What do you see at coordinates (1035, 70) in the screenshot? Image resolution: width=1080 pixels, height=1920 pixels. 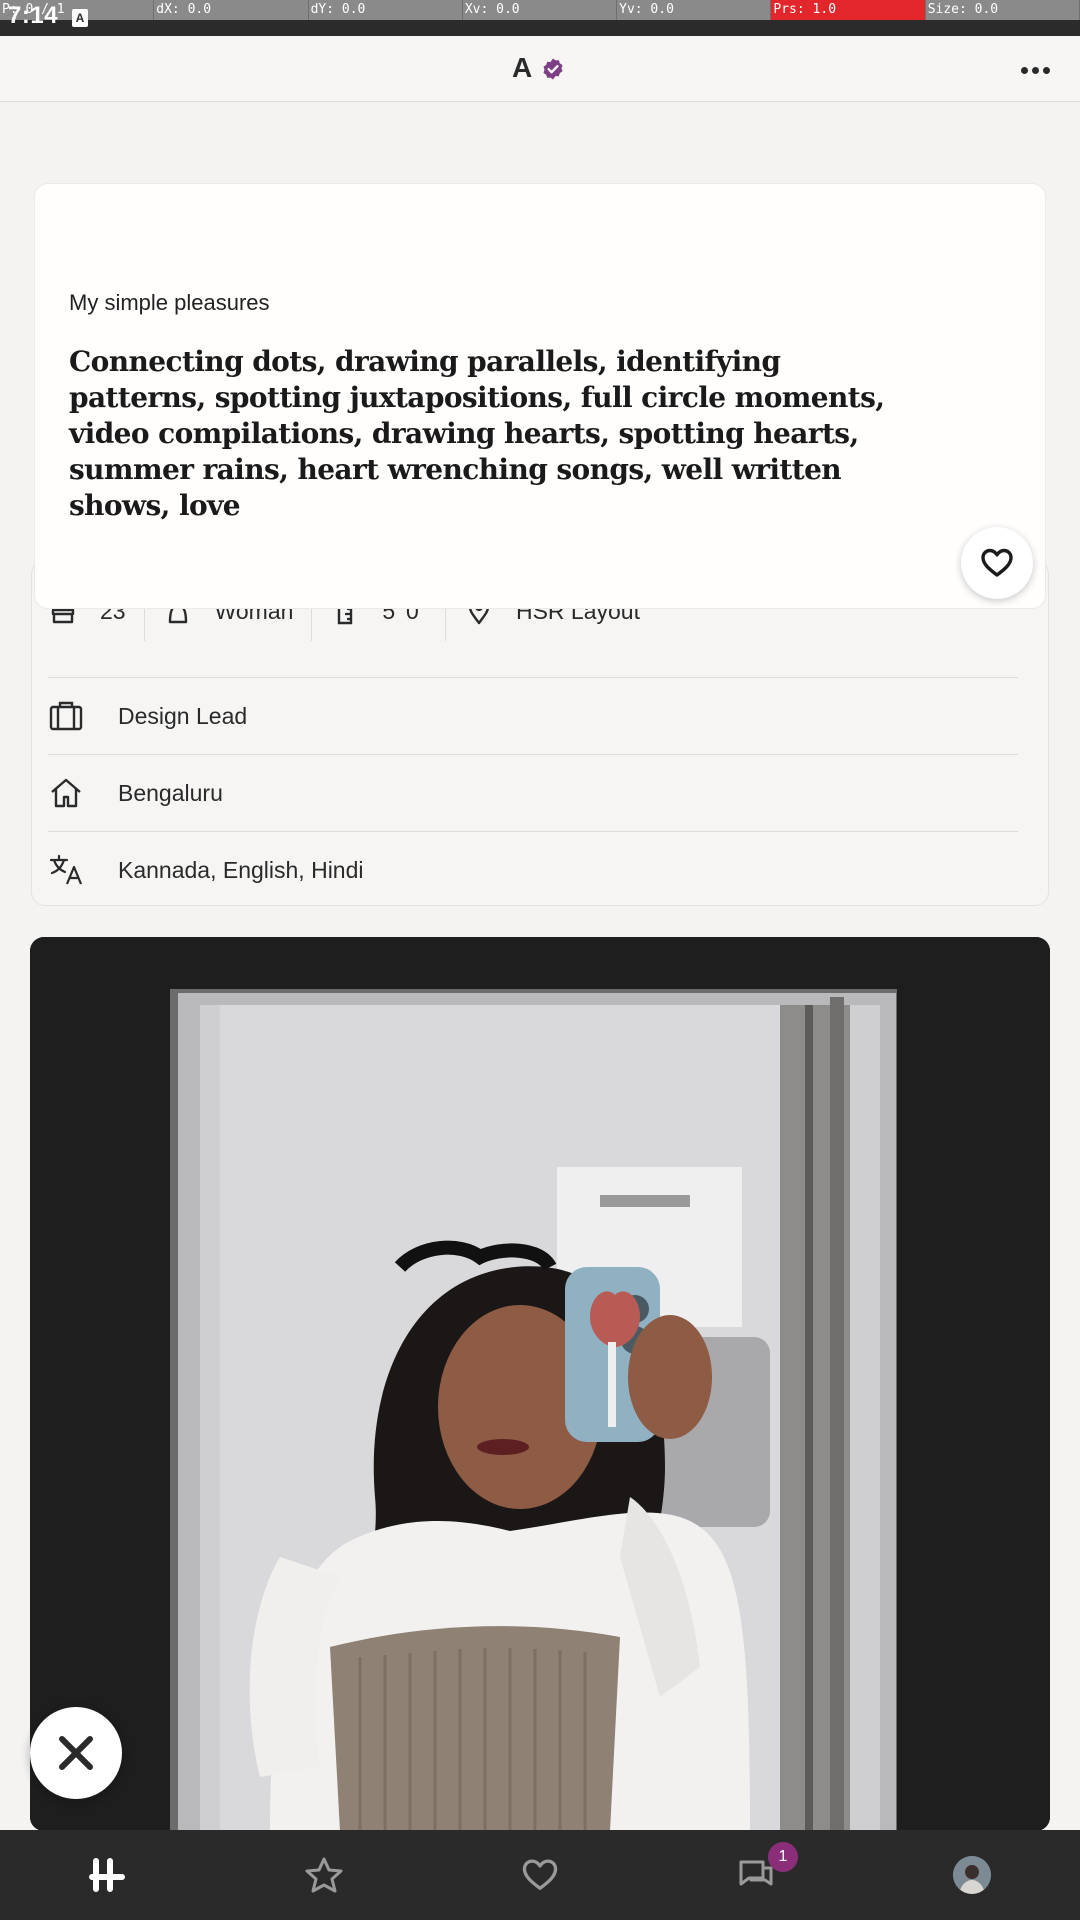 I see `more-options-icon` at bounding box center [1035, 70].